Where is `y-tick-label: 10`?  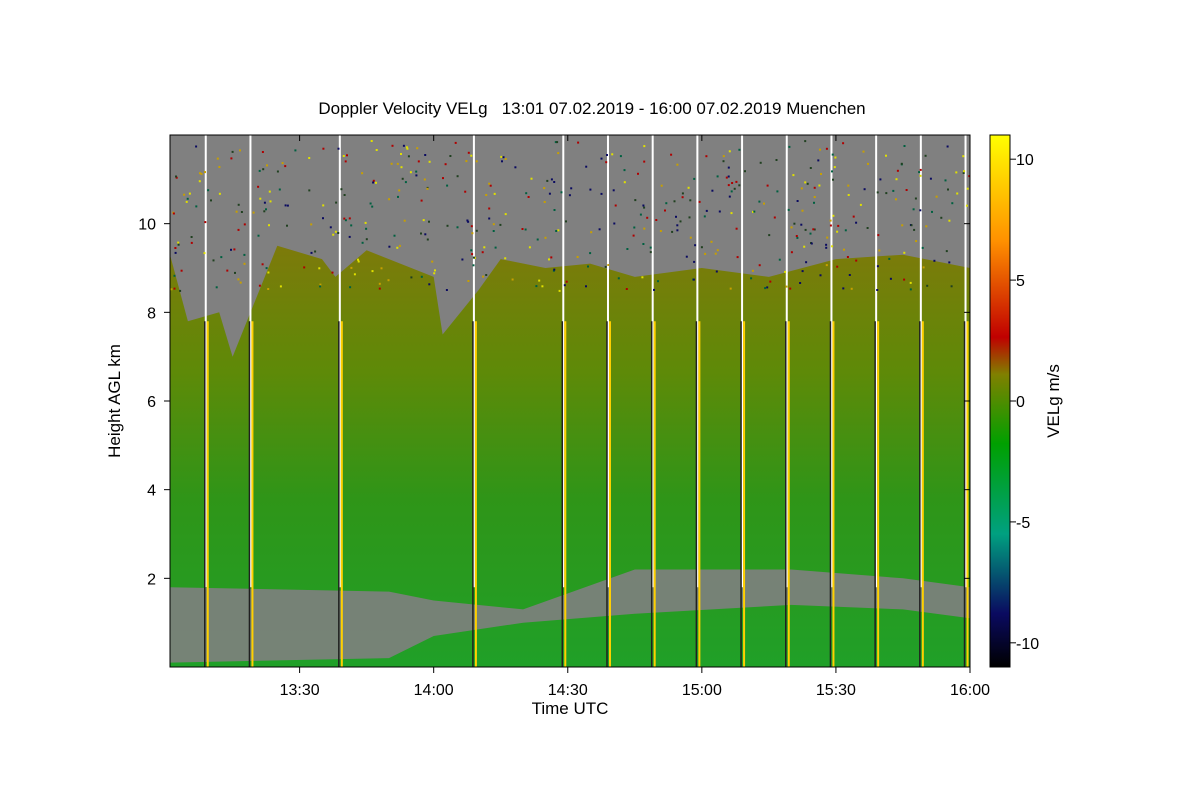
y-tick-label: 10 is located at coordinates (147, 225).